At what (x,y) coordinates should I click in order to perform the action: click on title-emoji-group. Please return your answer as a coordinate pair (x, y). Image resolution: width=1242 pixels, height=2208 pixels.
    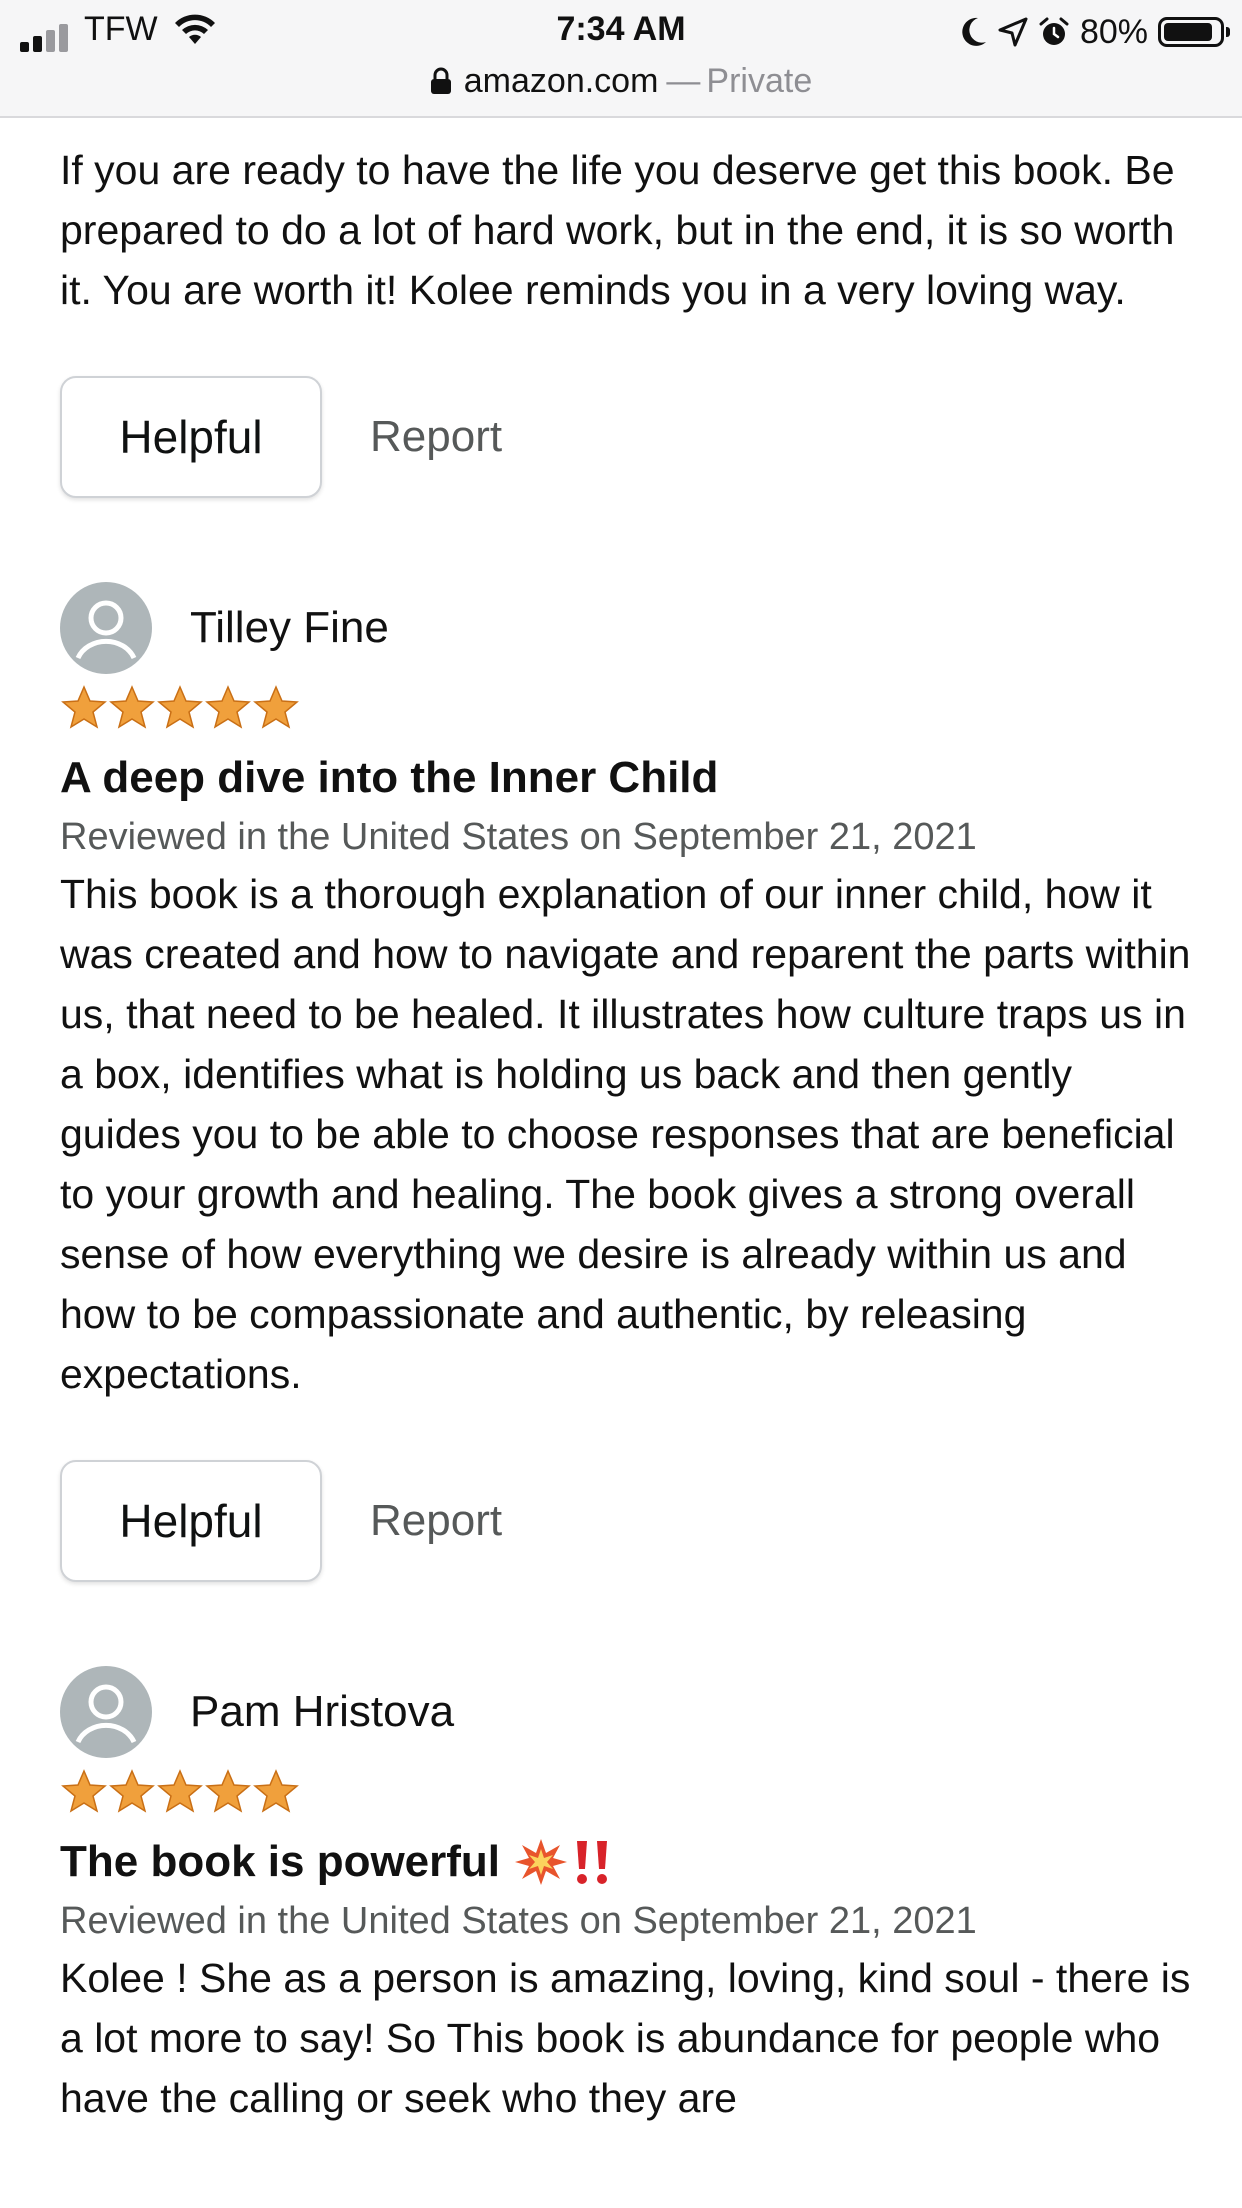
    Looking at the image, I should click on (563, 1862).